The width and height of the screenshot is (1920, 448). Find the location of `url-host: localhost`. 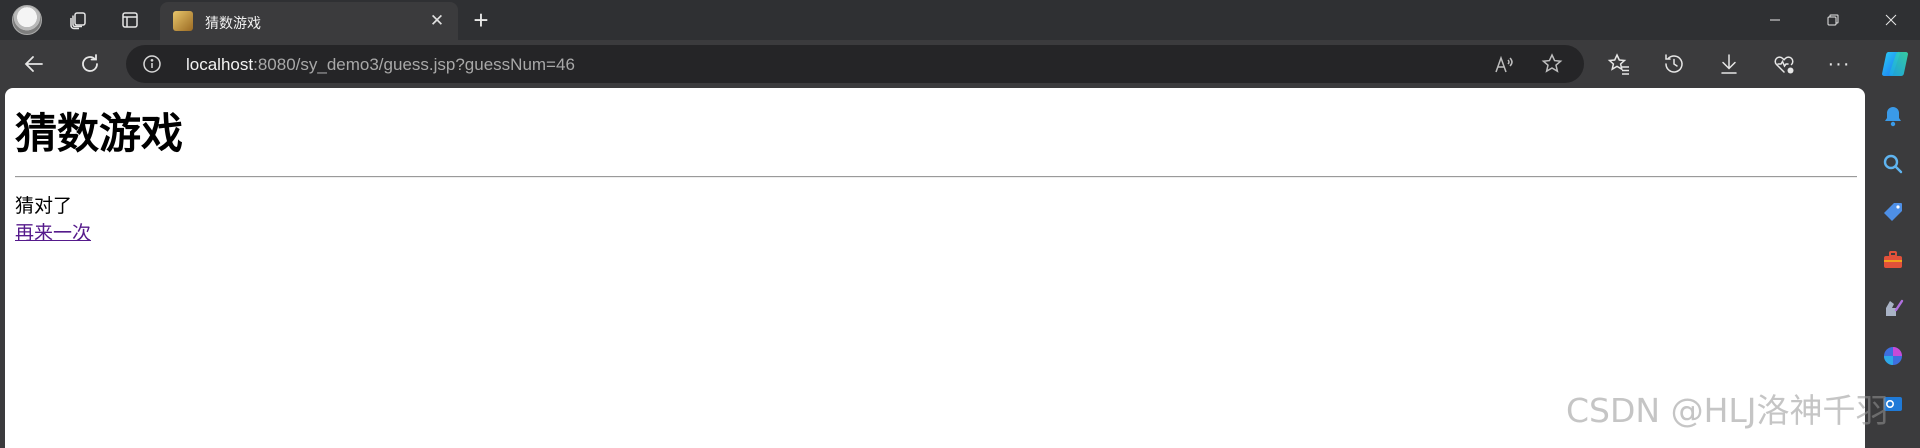

url-host: localhost is located at coordinates (220, 64).